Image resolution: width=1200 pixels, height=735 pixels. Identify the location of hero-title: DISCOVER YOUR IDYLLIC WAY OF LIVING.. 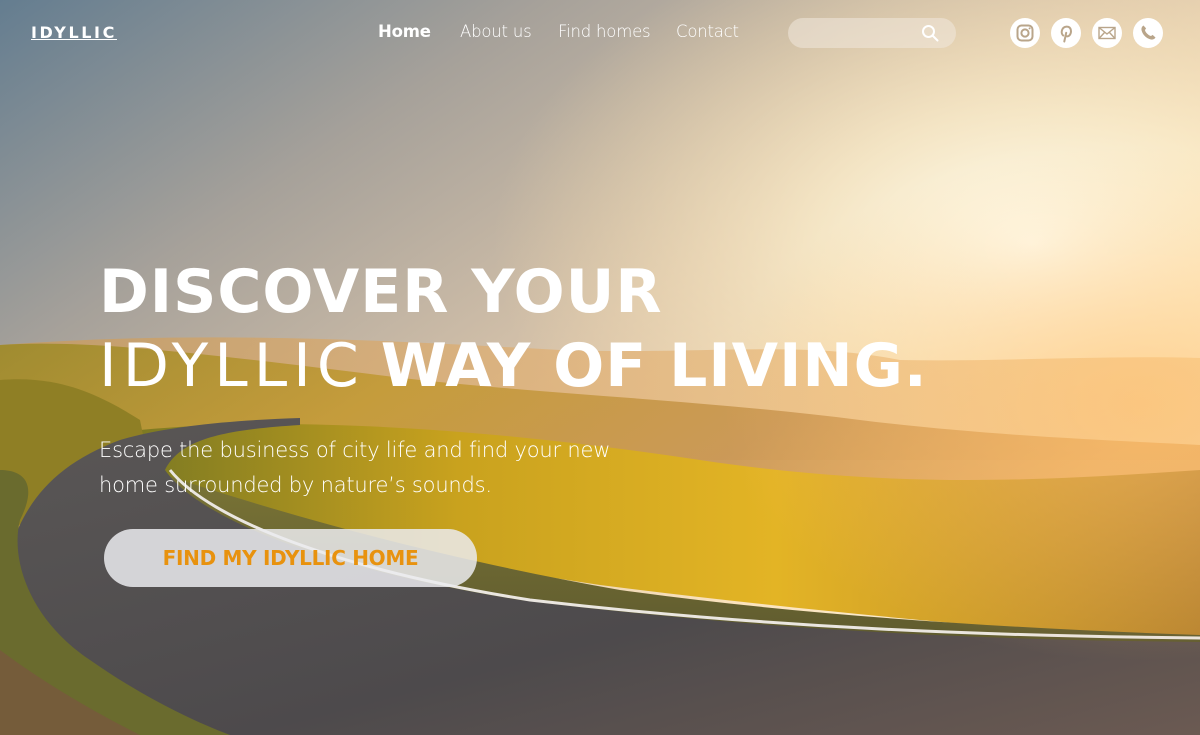
(513, 329).